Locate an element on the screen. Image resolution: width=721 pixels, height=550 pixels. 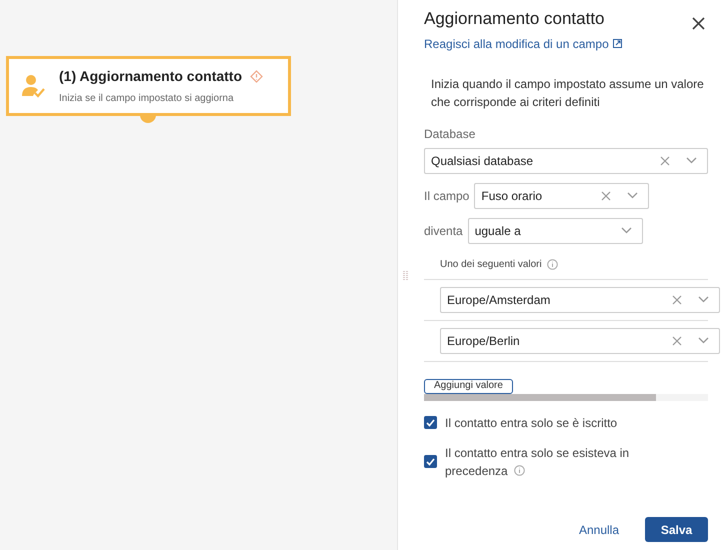
user-check-icon is located at coordinates (34, 86).